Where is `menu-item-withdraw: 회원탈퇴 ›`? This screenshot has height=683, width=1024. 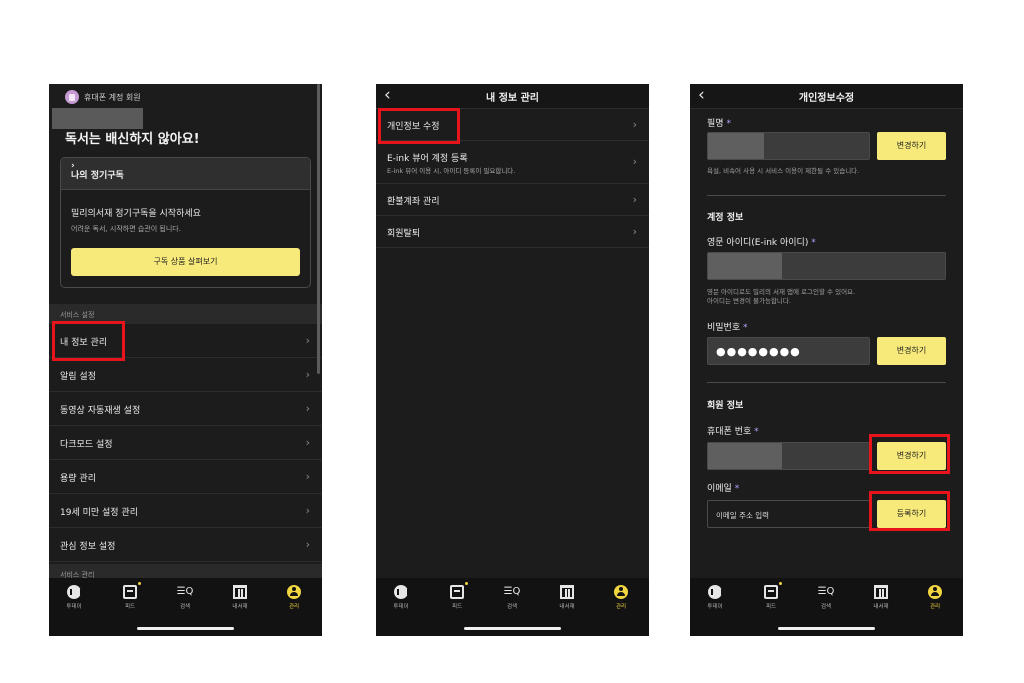 menu-item-withdraw: 회원탈퇴 › is located at coordinates (512, 232).